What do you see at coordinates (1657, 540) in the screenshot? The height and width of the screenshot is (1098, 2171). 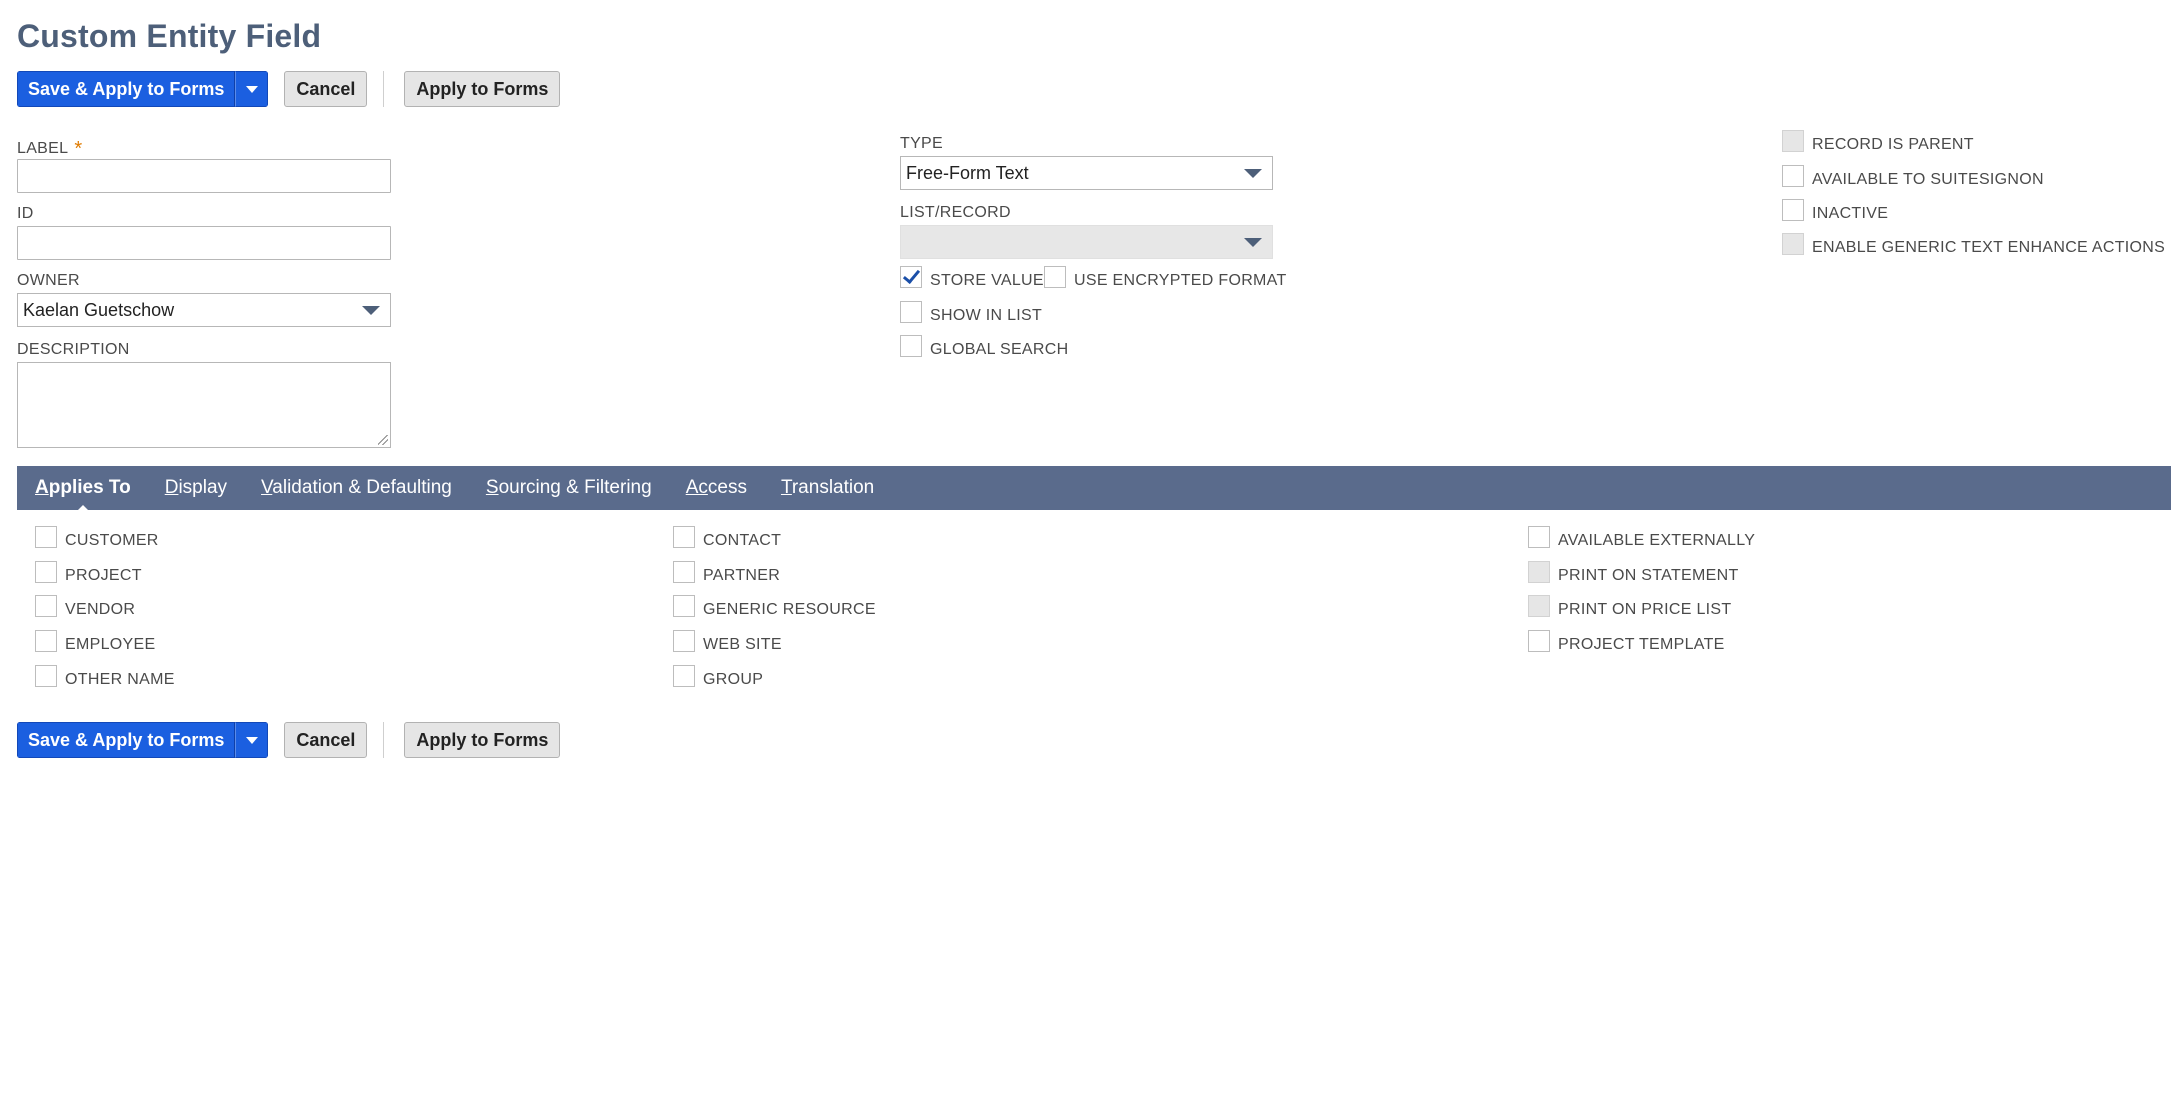 I see `available-externally-label: AVAILABLE EXTERNALLY` at bounding box center [1657, 540].